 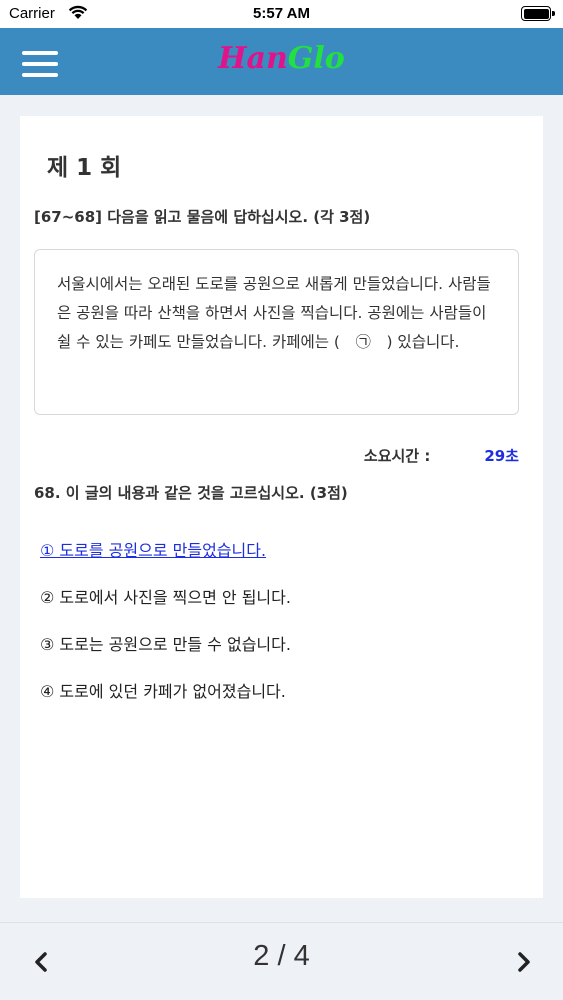 What do you see at coordinates (538, 13) in the screenshot?
I see `battery-icon` at bounding box center [538, 13].